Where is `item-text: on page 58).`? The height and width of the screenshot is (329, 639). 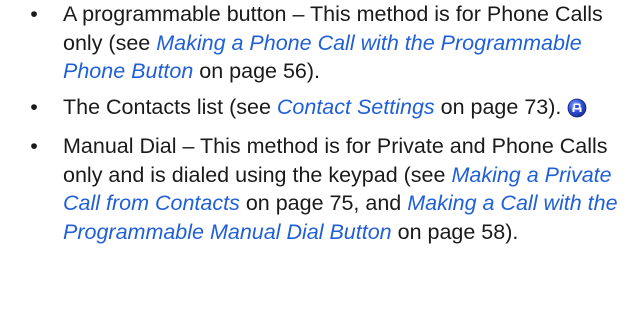 item-text: on page 58). is located at coordinates (455, 231).